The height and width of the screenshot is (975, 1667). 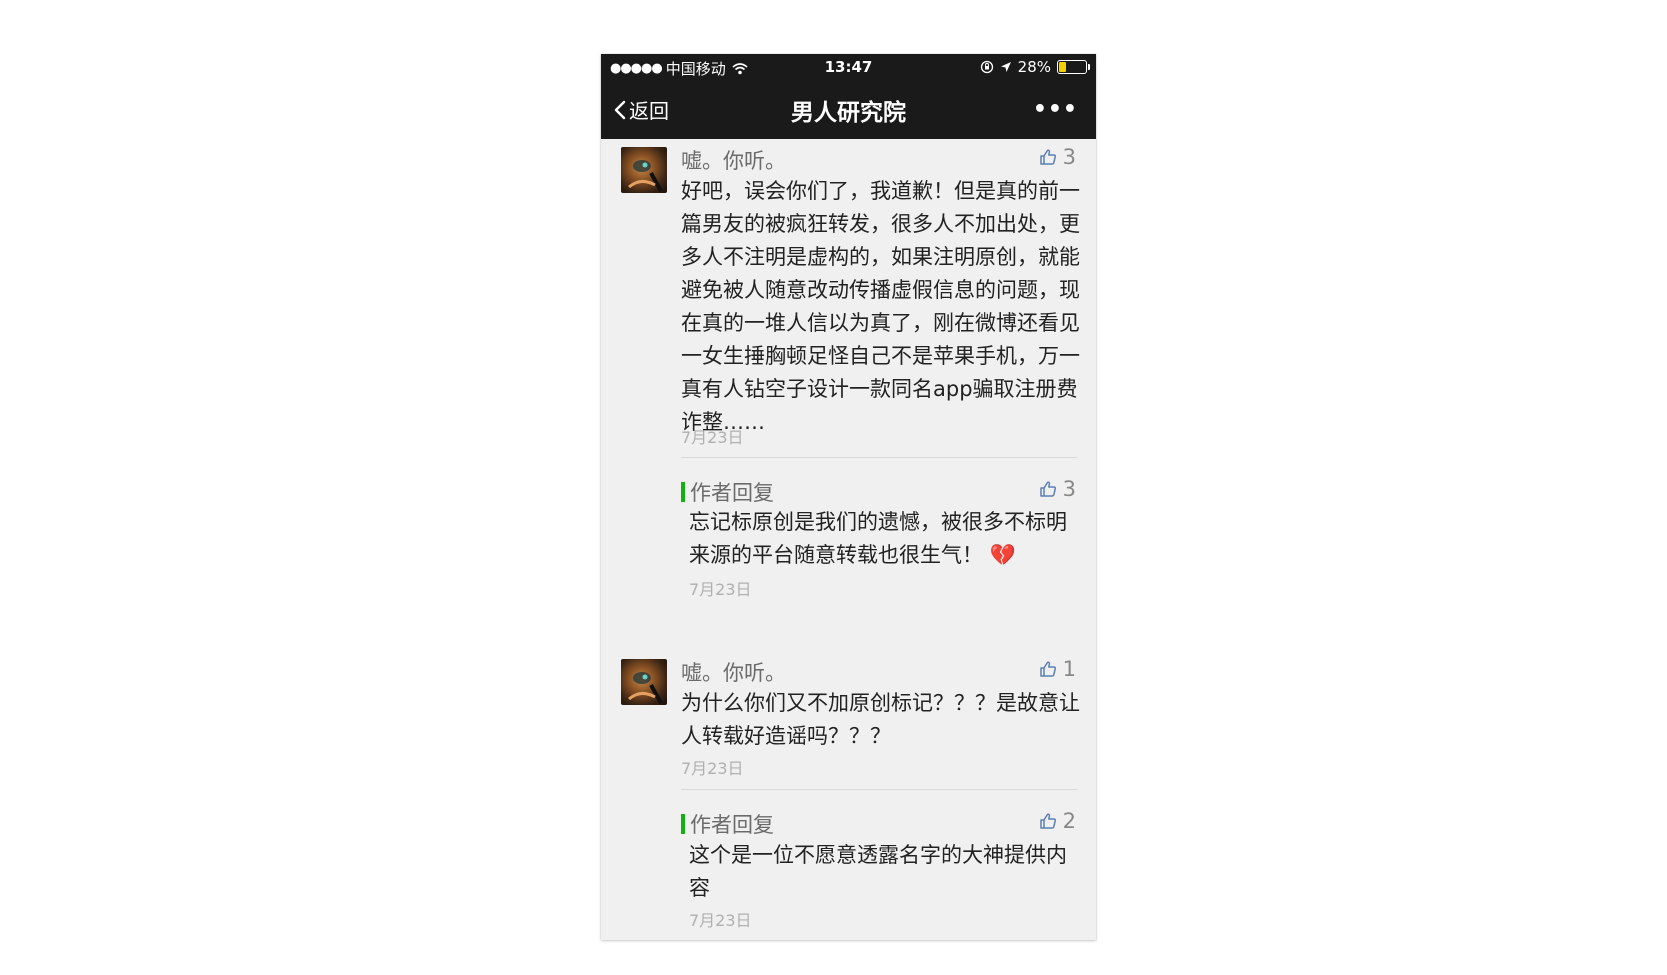 What do you see at coordinates (1005, 67) in the screenshot?
I see `location-arrow-icon` at bounding box center [1005, 67].